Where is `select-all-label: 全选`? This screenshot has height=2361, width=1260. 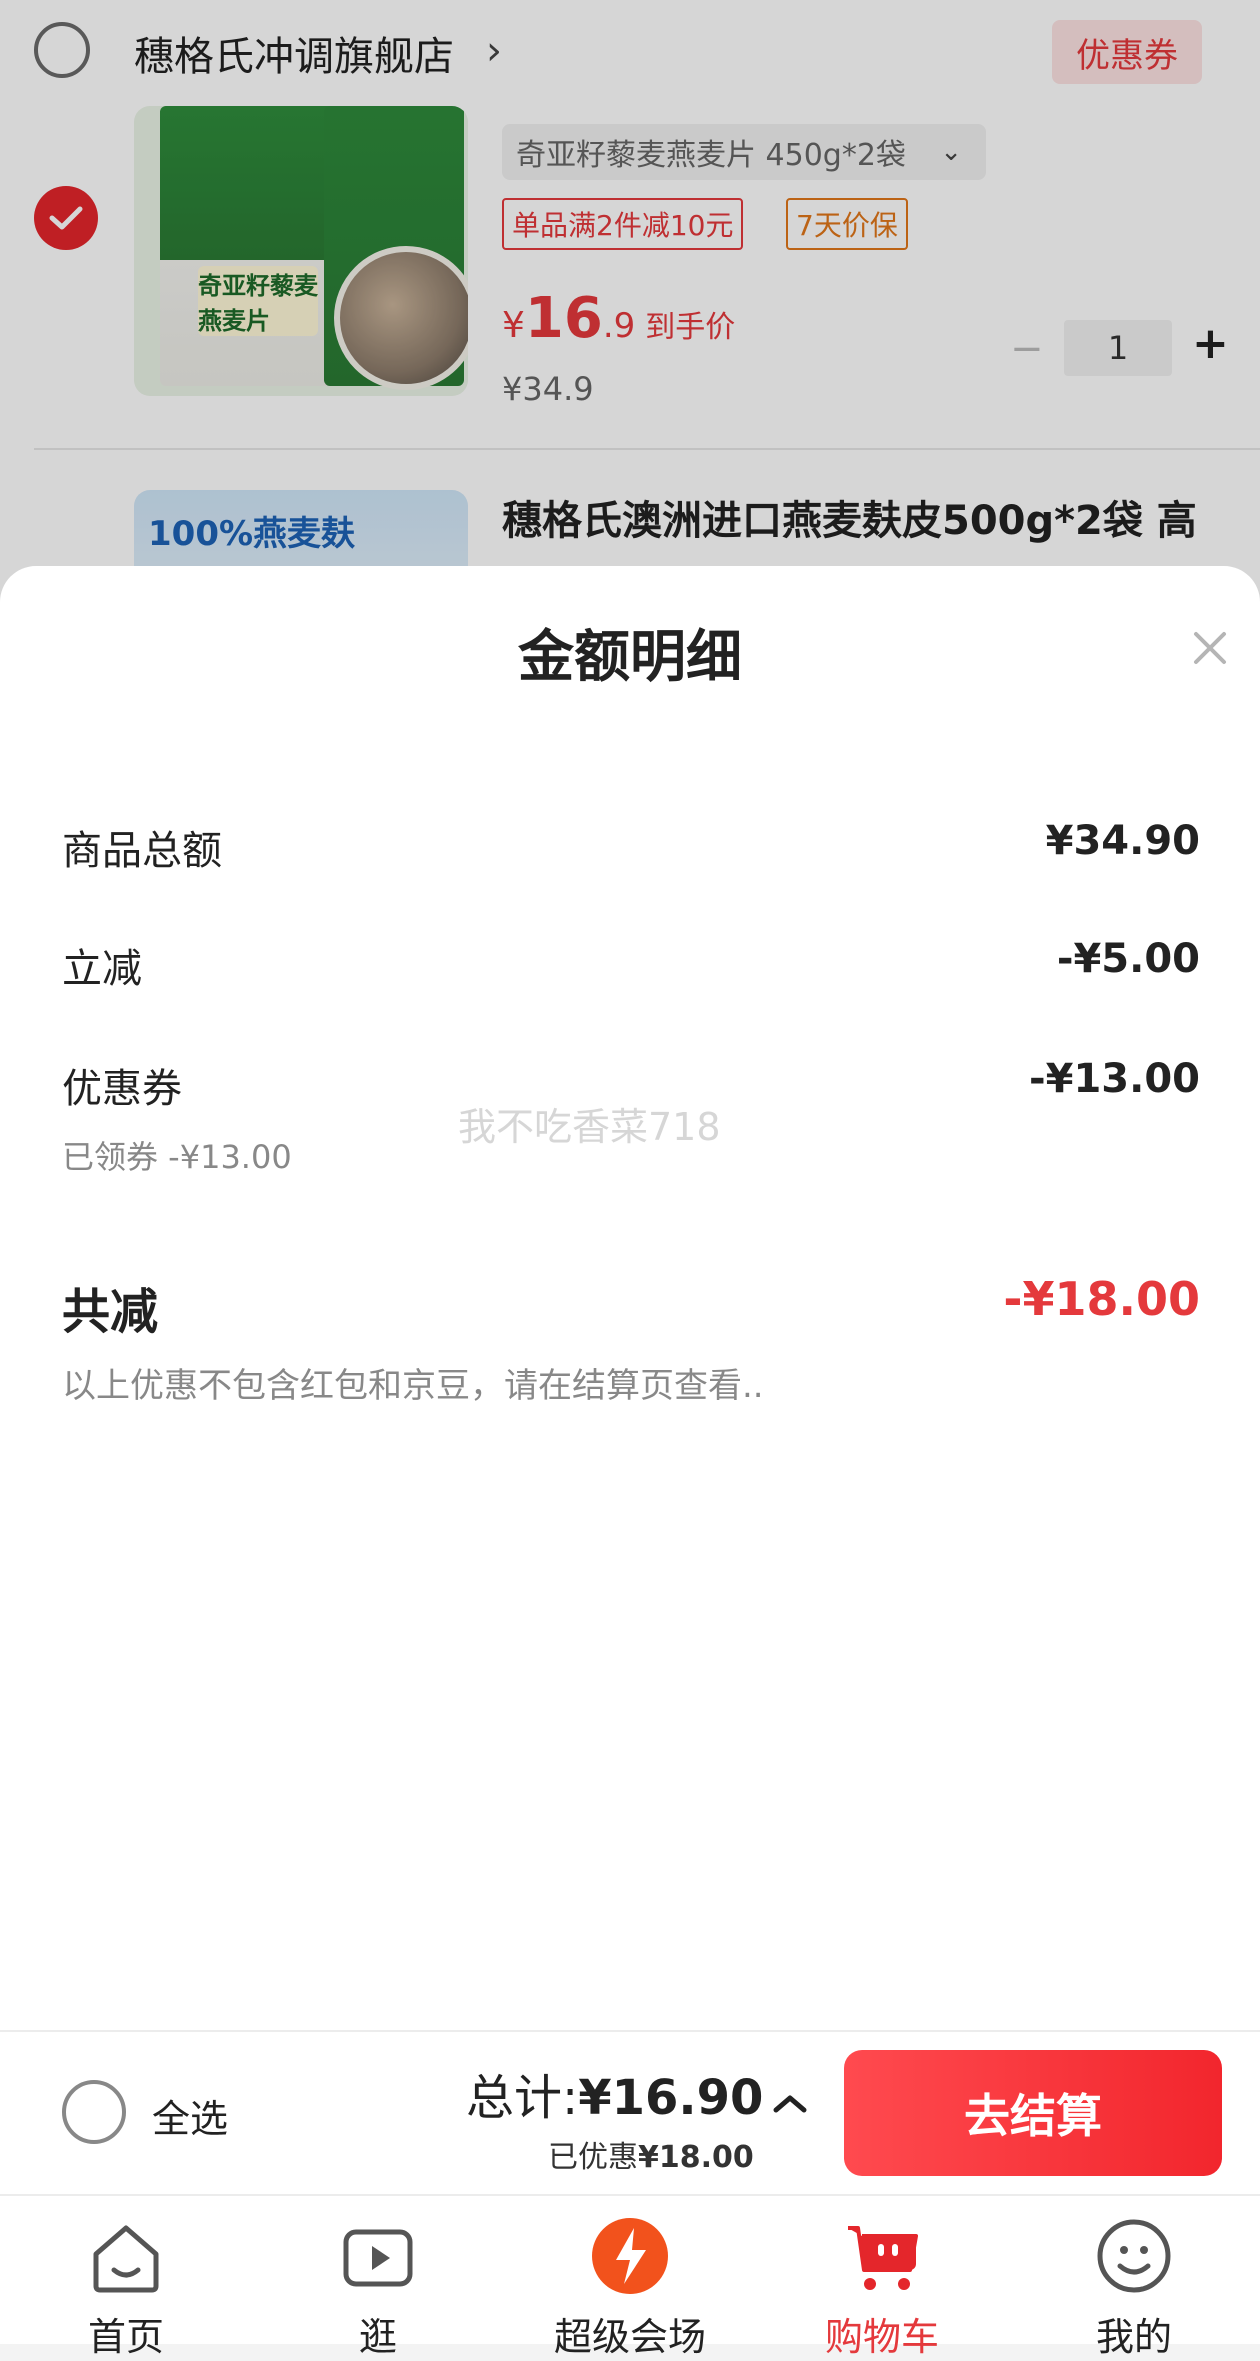
select-all-label: 全选 is located at coordinates (190, 2115).